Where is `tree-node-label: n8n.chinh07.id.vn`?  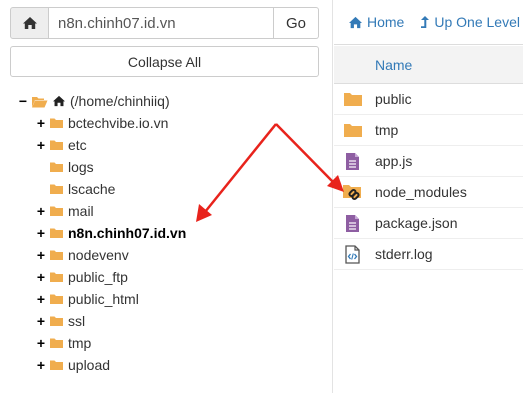
tree-node-label: n8n.chinh07.id.vn is located at coordinates (127, 233).